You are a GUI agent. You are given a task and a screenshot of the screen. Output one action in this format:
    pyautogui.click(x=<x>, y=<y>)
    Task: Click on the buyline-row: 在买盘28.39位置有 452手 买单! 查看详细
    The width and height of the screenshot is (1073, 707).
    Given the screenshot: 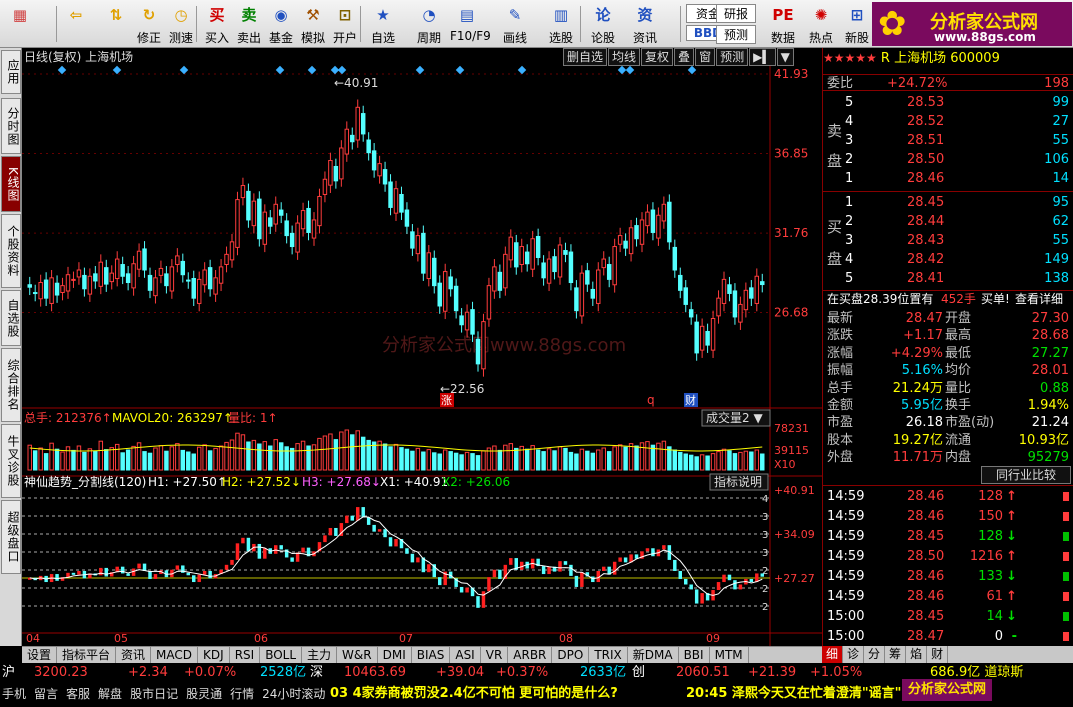 What is the action you would take?
    pyautogui.click(x=948, y=298)
    